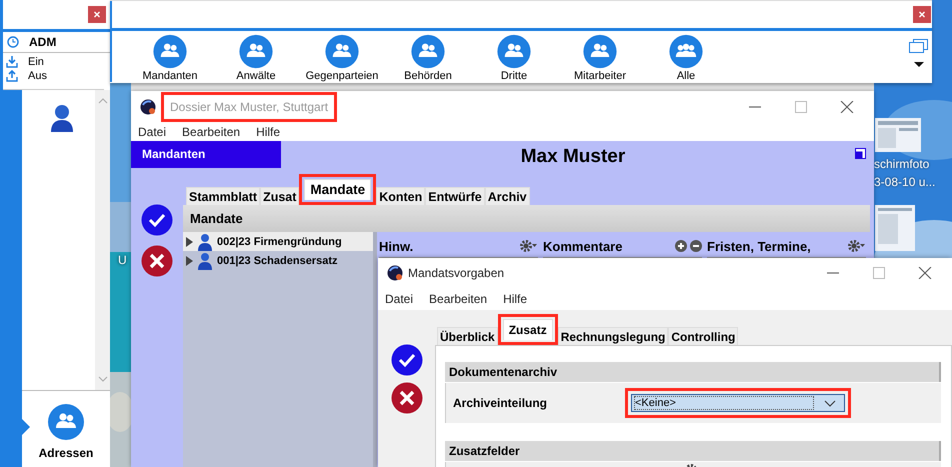  Describe the element at coordinates (12, 76) in the screenshot. I see `upload-icon` at that location.